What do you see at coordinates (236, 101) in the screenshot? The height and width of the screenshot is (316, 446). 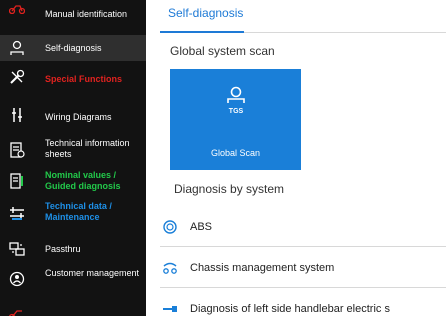 I see `tgs-scan-icon: TGS` at bounding box center [236, 101].